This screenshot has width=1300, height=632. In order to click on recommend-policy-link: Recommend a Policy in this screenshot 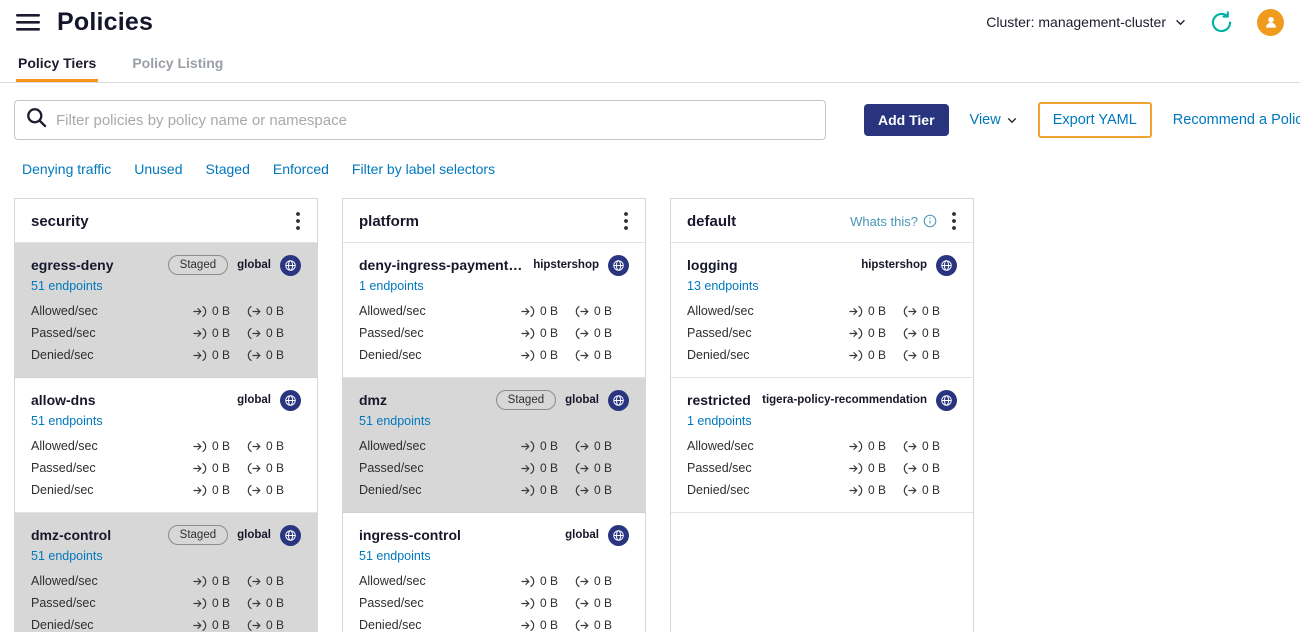, I will do `click(1236, 120)`.